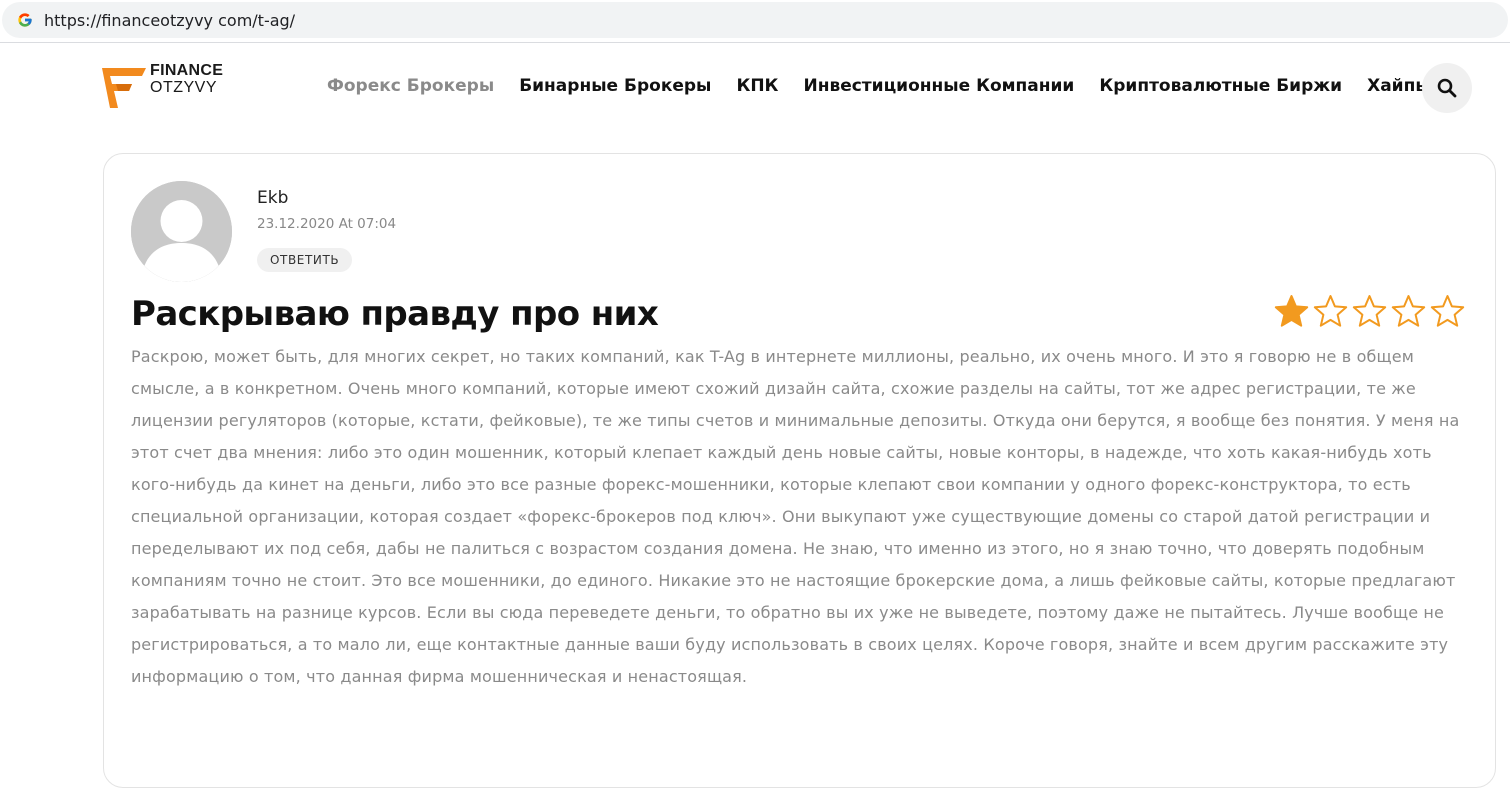 The image size is (1510, 803). I want to click on toolbar-divider, so click(755, 42).